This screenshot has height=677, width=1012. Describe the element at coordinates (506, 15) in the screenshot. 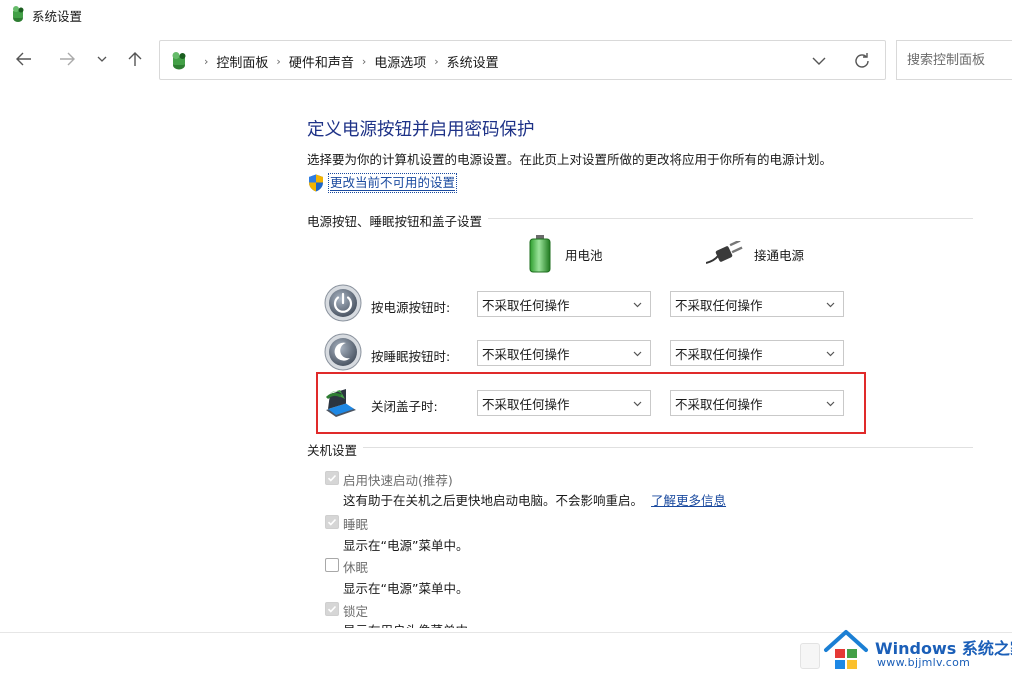

I see `title-bar: 系统设置` at that location.